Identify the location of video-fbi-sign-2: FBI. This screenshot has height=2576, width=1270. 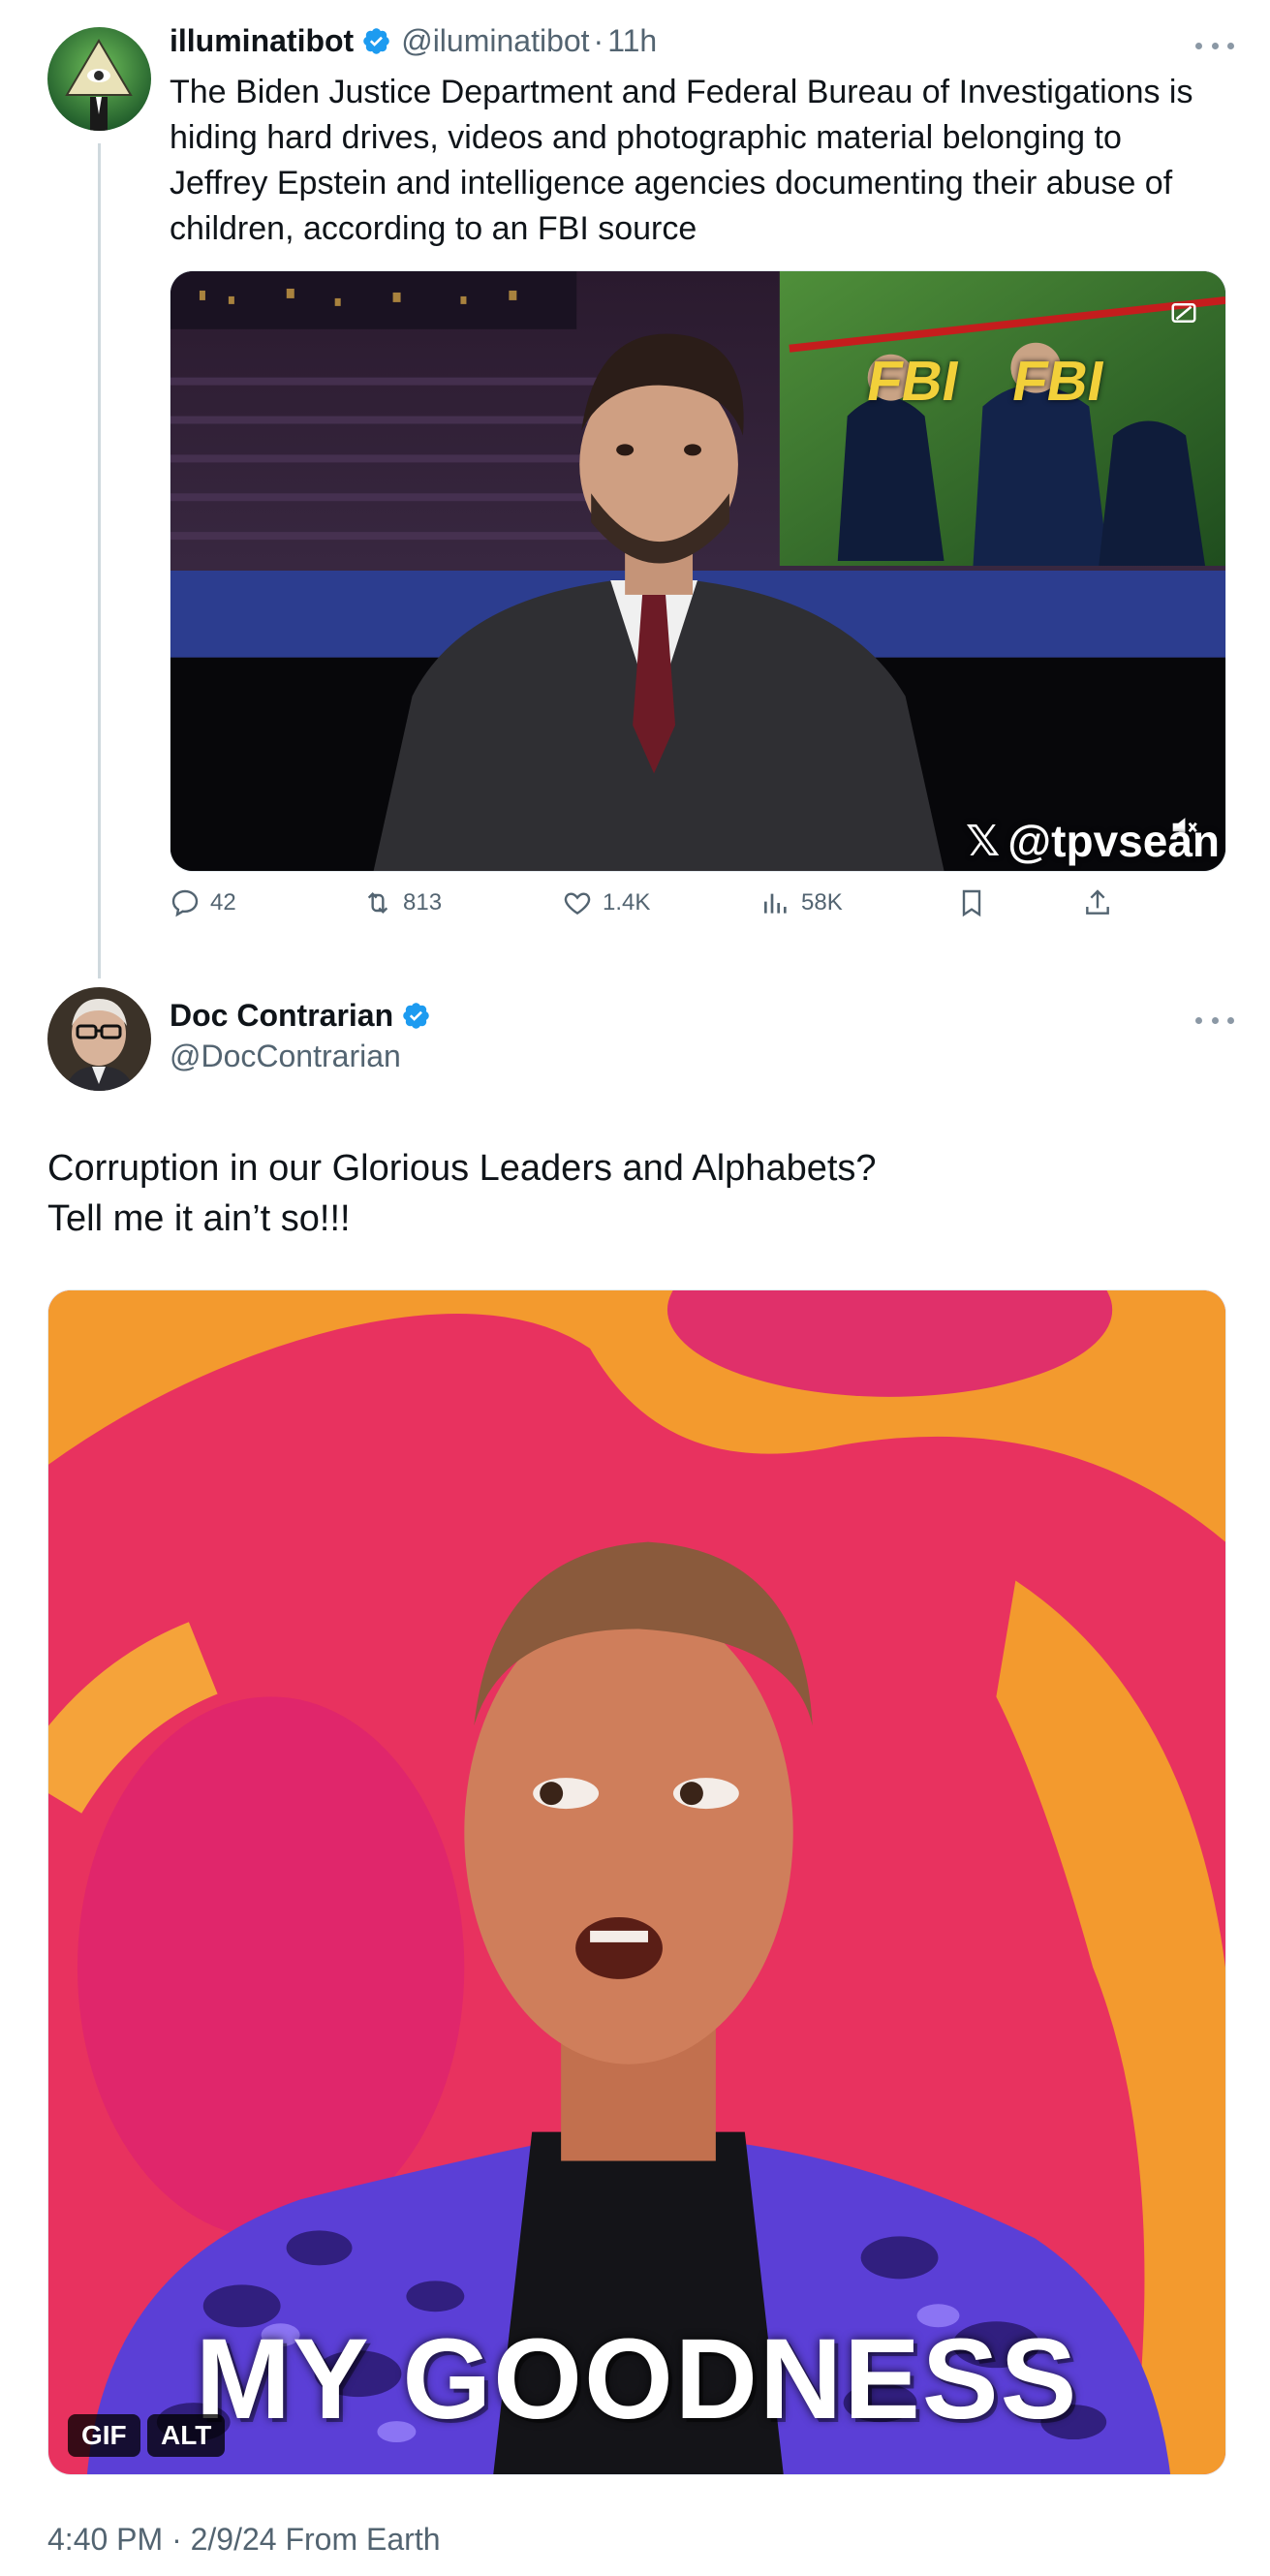
(1058, 381).